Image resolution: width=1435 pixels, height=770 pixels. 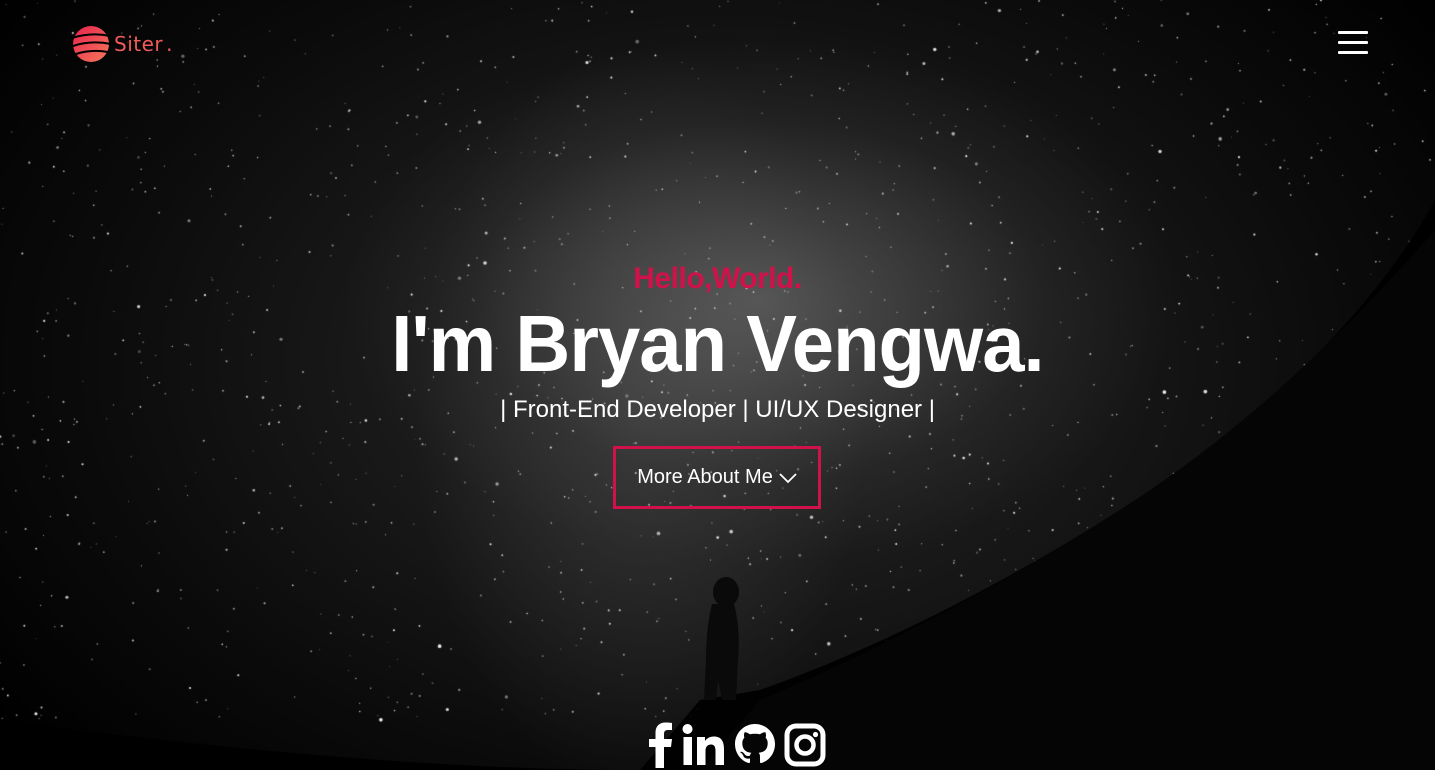 I want to click on greeting: Hello,World., so click(x=717, y=278).